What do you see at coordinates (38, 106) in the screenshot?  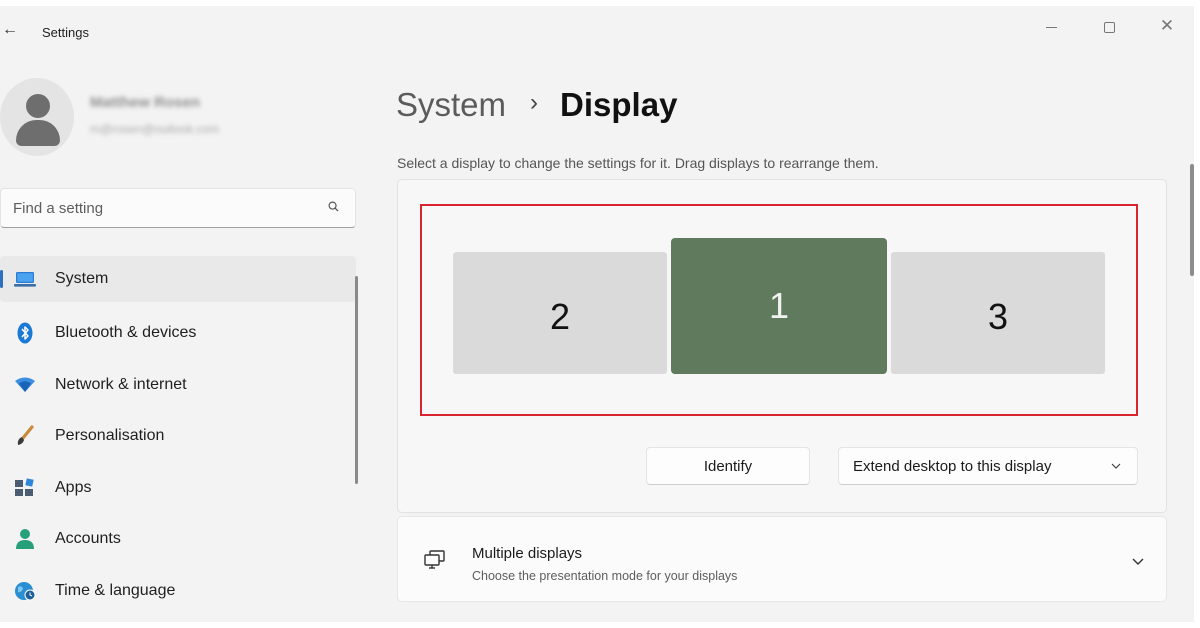 I see `avatar-head-icon` at bounding box center [38, 106].